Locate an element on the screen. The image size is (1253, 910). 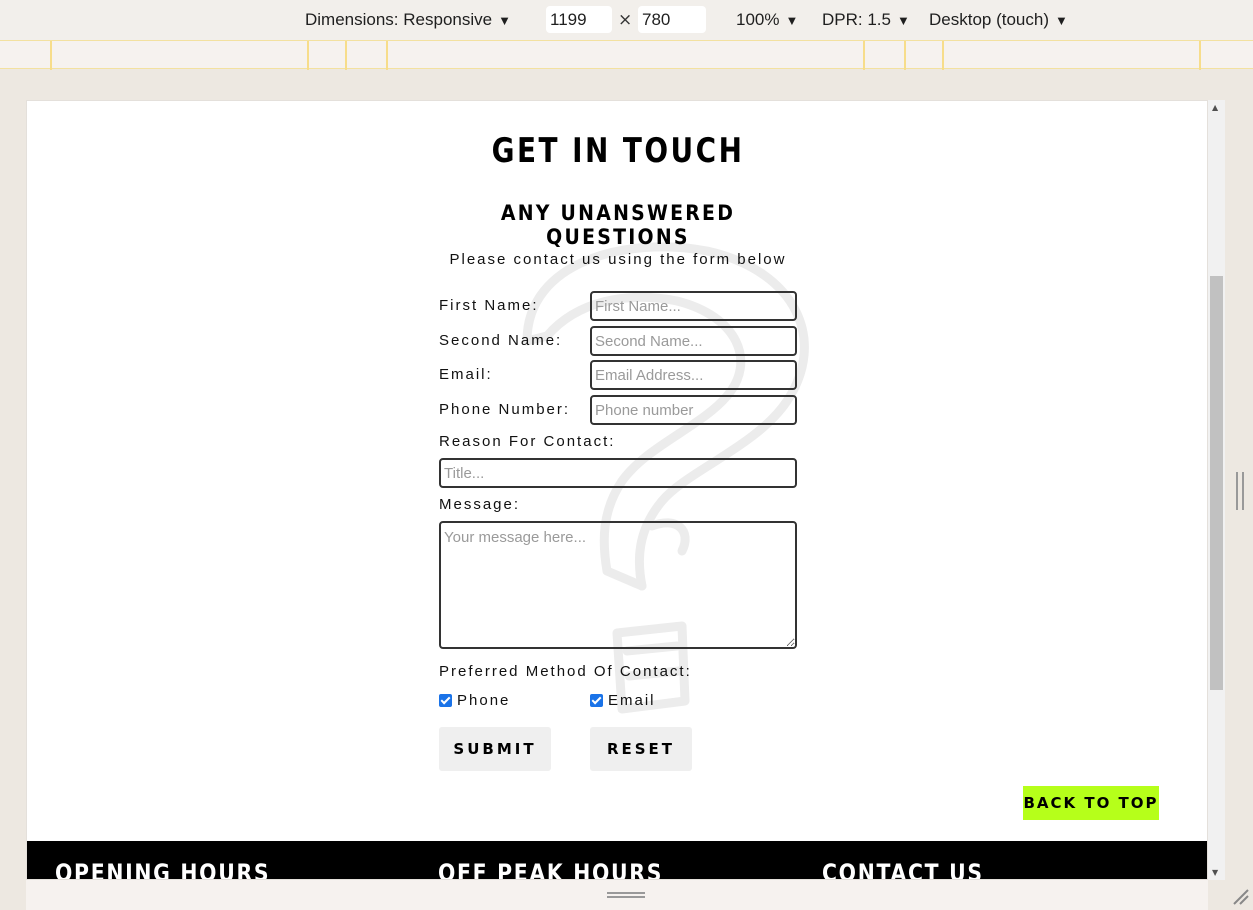
phone-number-input is located at coordinates (693, 410).